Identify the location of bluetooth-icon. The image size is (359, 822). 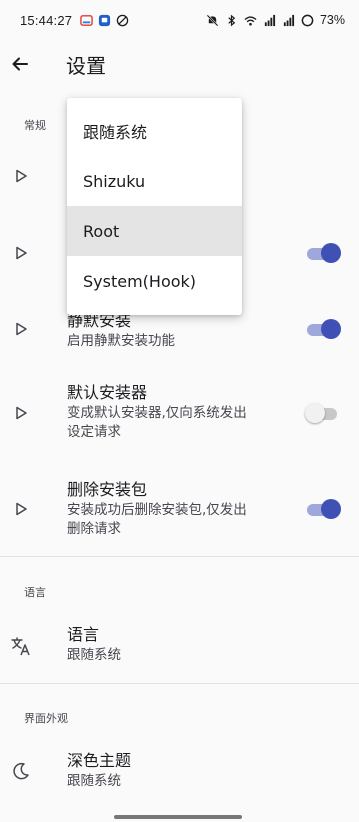
(232, 20).